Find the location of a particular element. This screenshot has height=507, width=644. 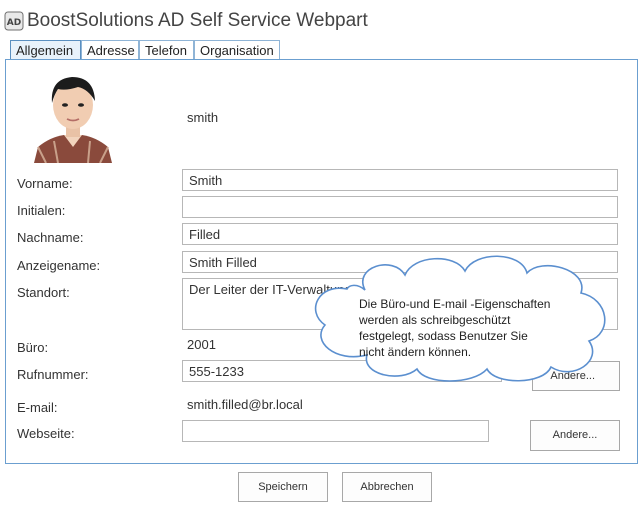

tab-organisation: Organisation is located at coordinates (237, 49).